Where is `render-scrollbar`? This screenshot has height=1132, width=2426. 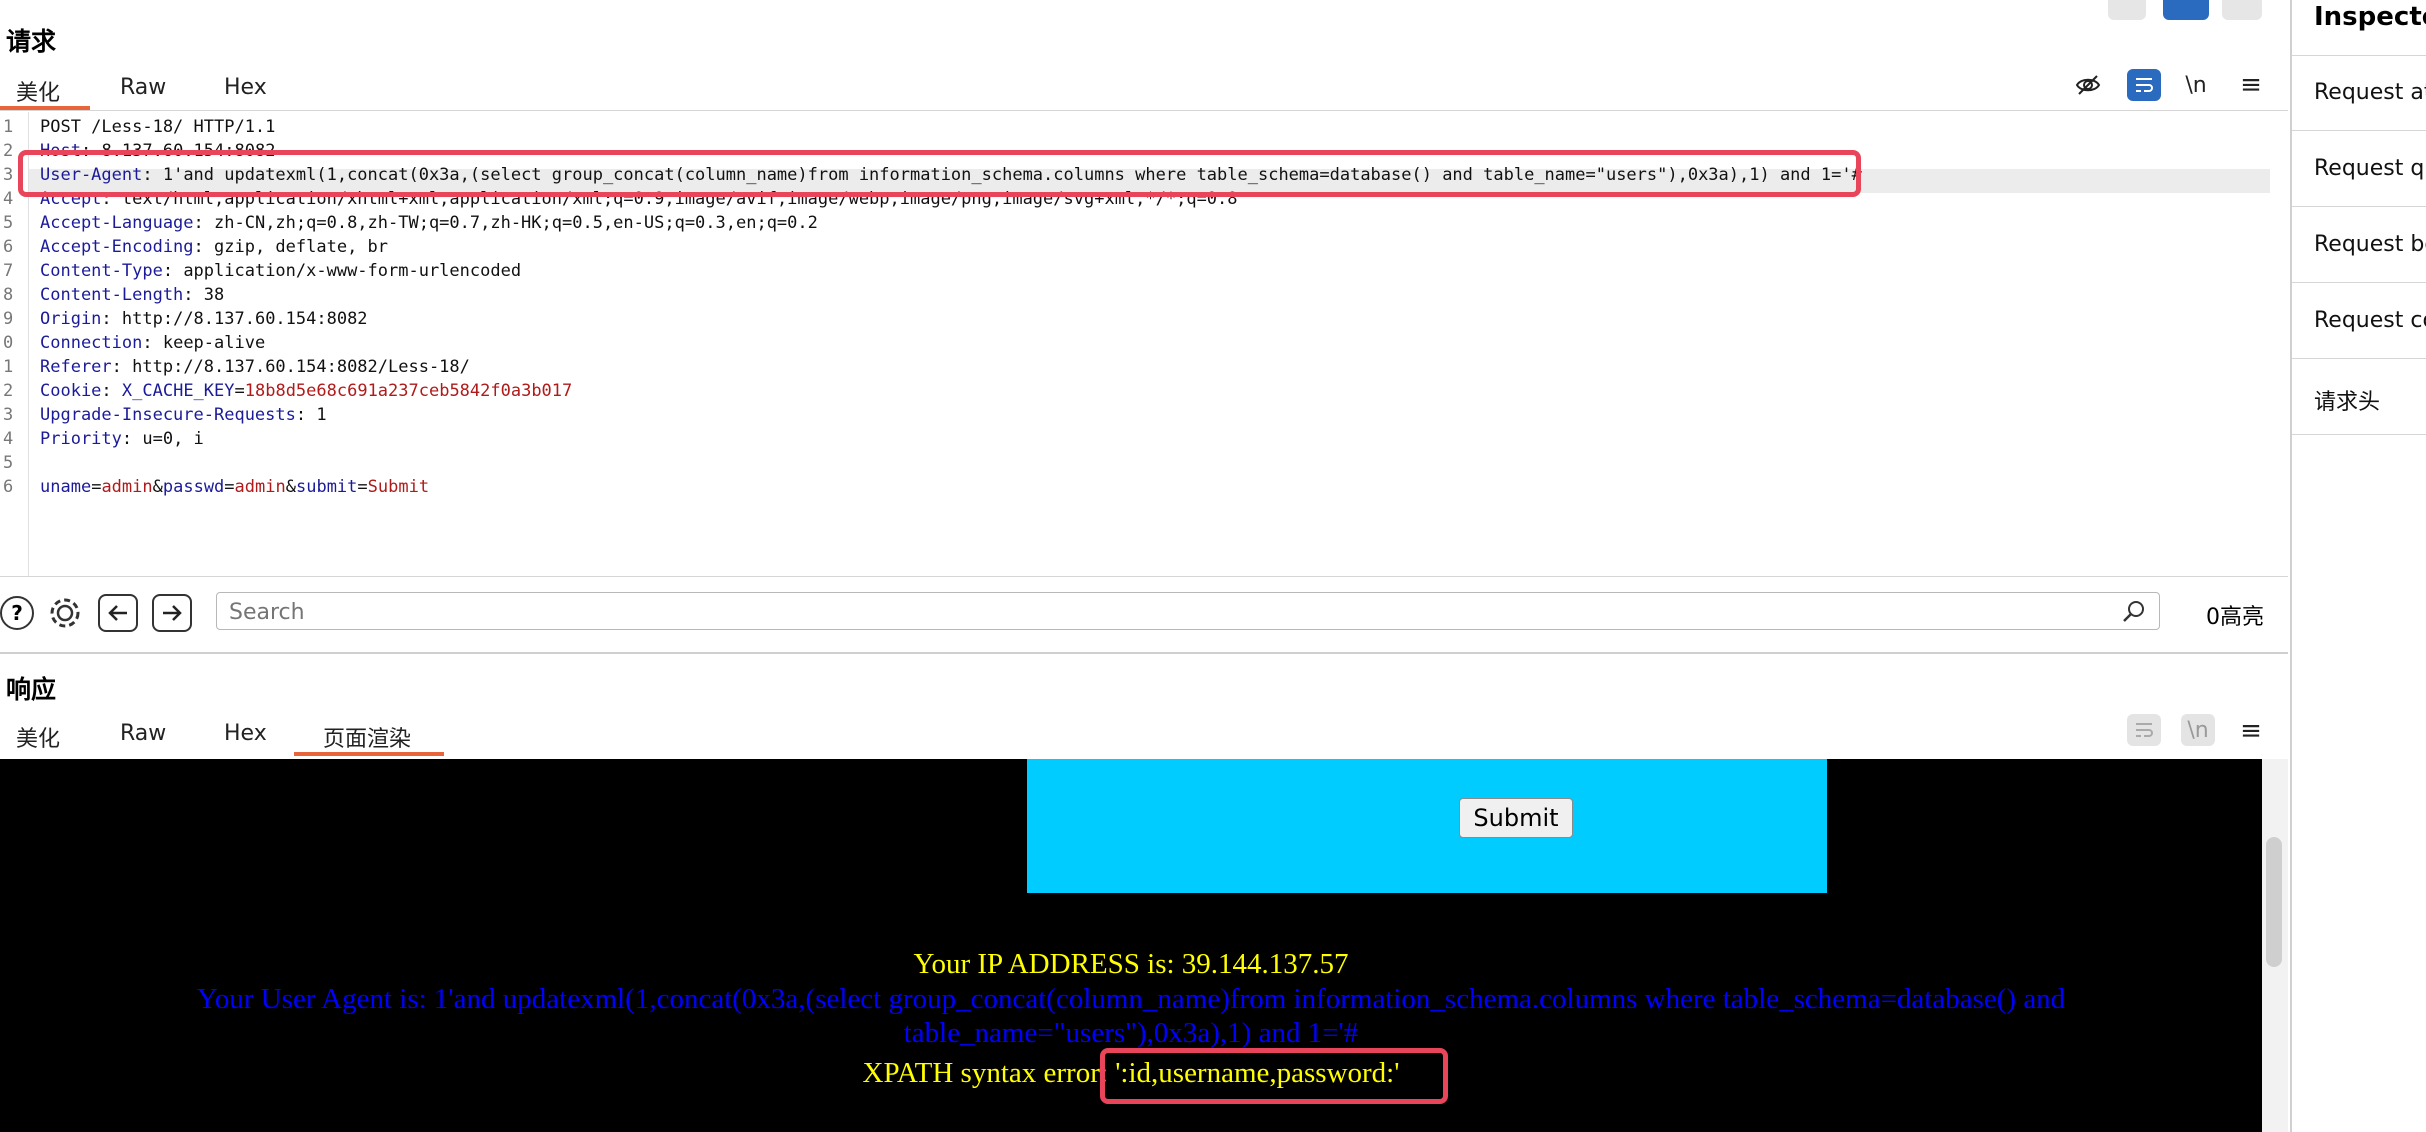 render-scrollbar is located at coordinates (2275, 945).